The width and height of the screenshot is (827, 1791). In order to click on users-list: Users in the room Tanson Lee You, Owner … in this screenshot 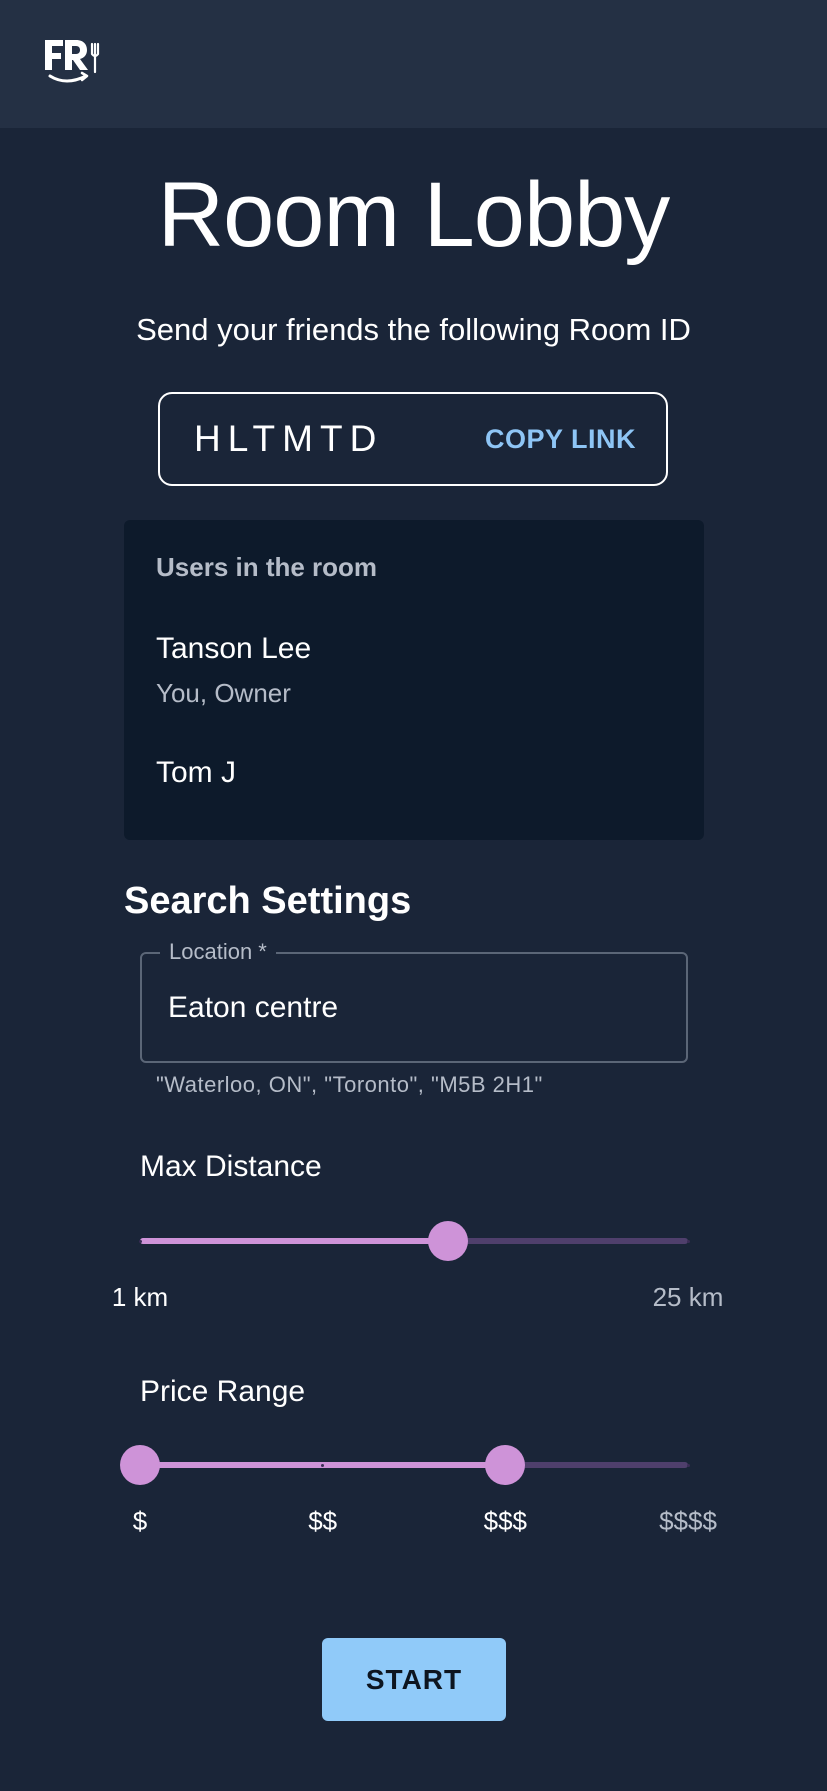, I will do `click(414, 680)`.